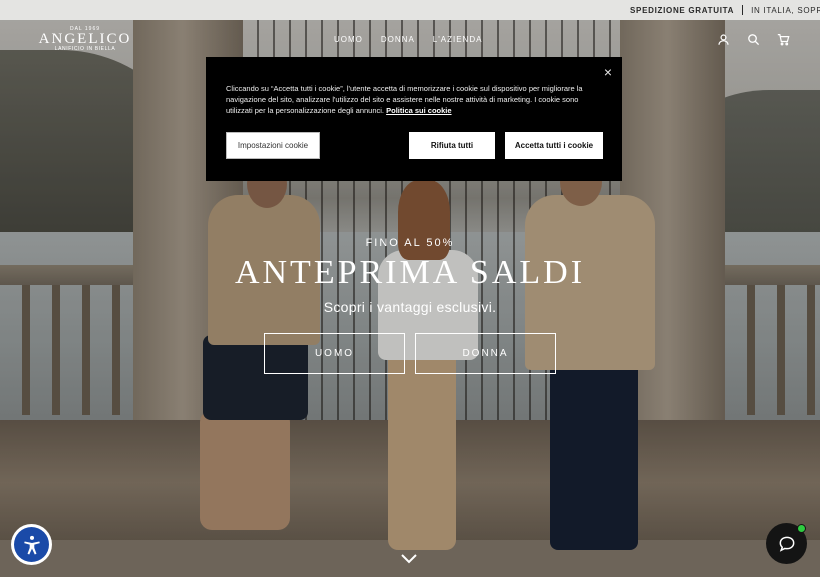 The height and width of the screenshot is (577, 820). I want to click on shipping-detail: IN ITALIA, SOPRA A, so click(785, 10).